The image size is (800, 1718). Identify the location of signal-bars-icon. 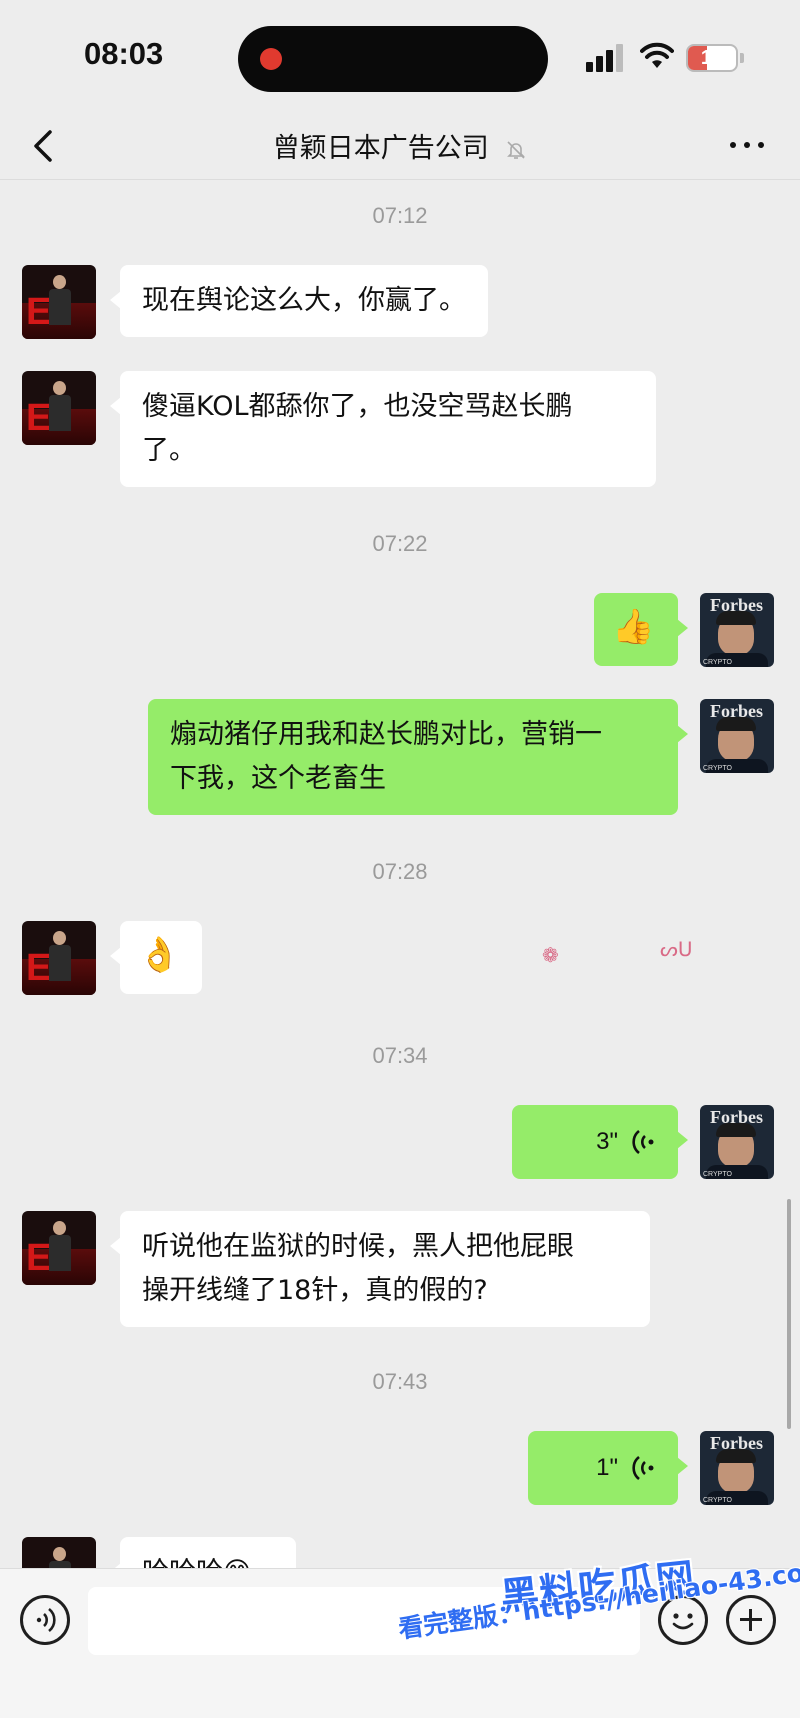
(606, 58).